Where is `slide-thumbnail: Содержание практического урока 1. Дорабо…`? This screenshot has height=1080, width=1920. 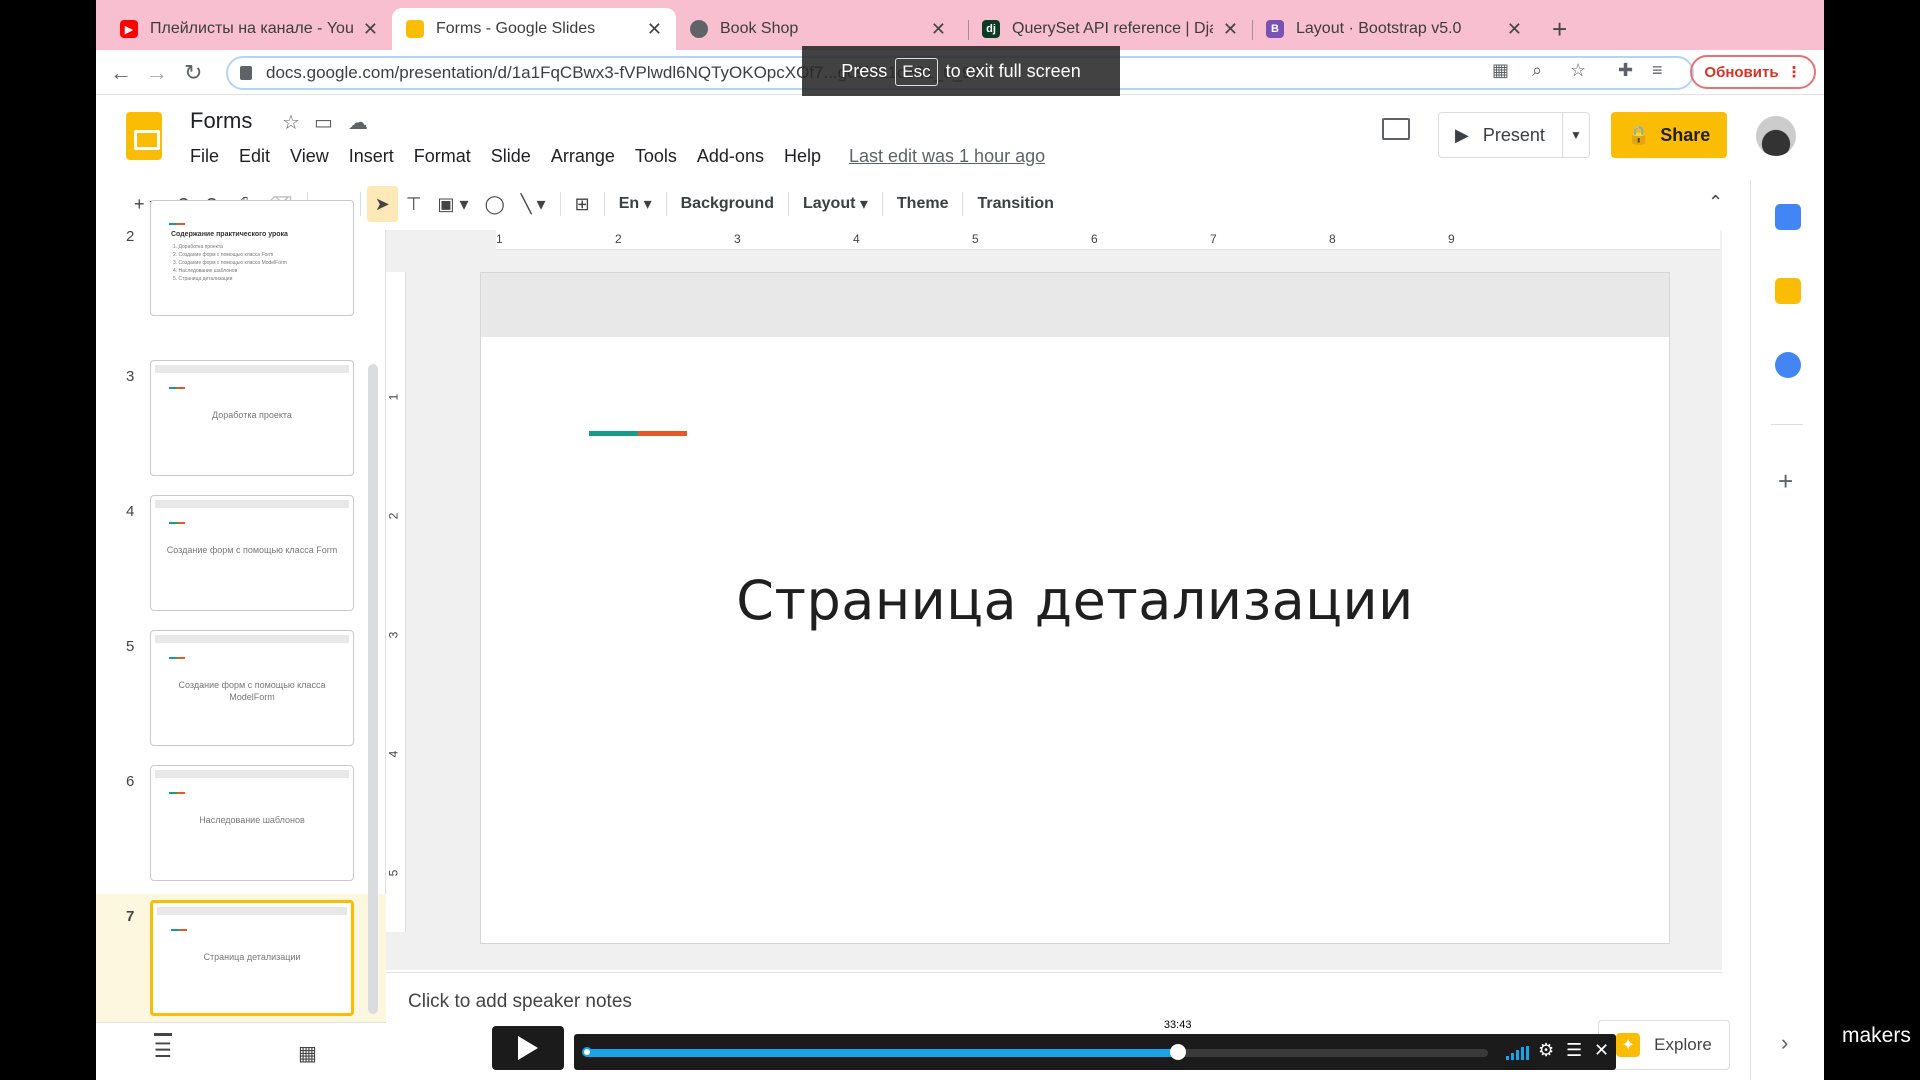
slide-thumbnail: Содержание практического урока 1. Дорабо… is located at coordinates (252, 258).